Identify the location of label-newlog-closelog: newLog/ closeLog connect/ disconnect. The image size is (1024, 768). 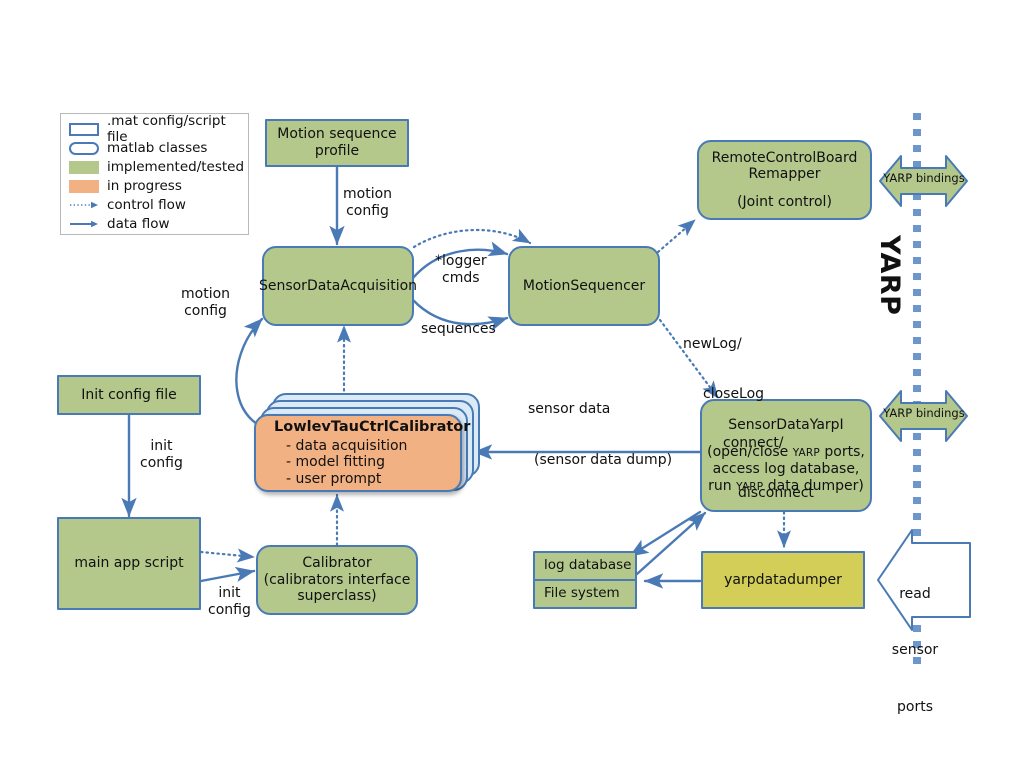
(748, 418).